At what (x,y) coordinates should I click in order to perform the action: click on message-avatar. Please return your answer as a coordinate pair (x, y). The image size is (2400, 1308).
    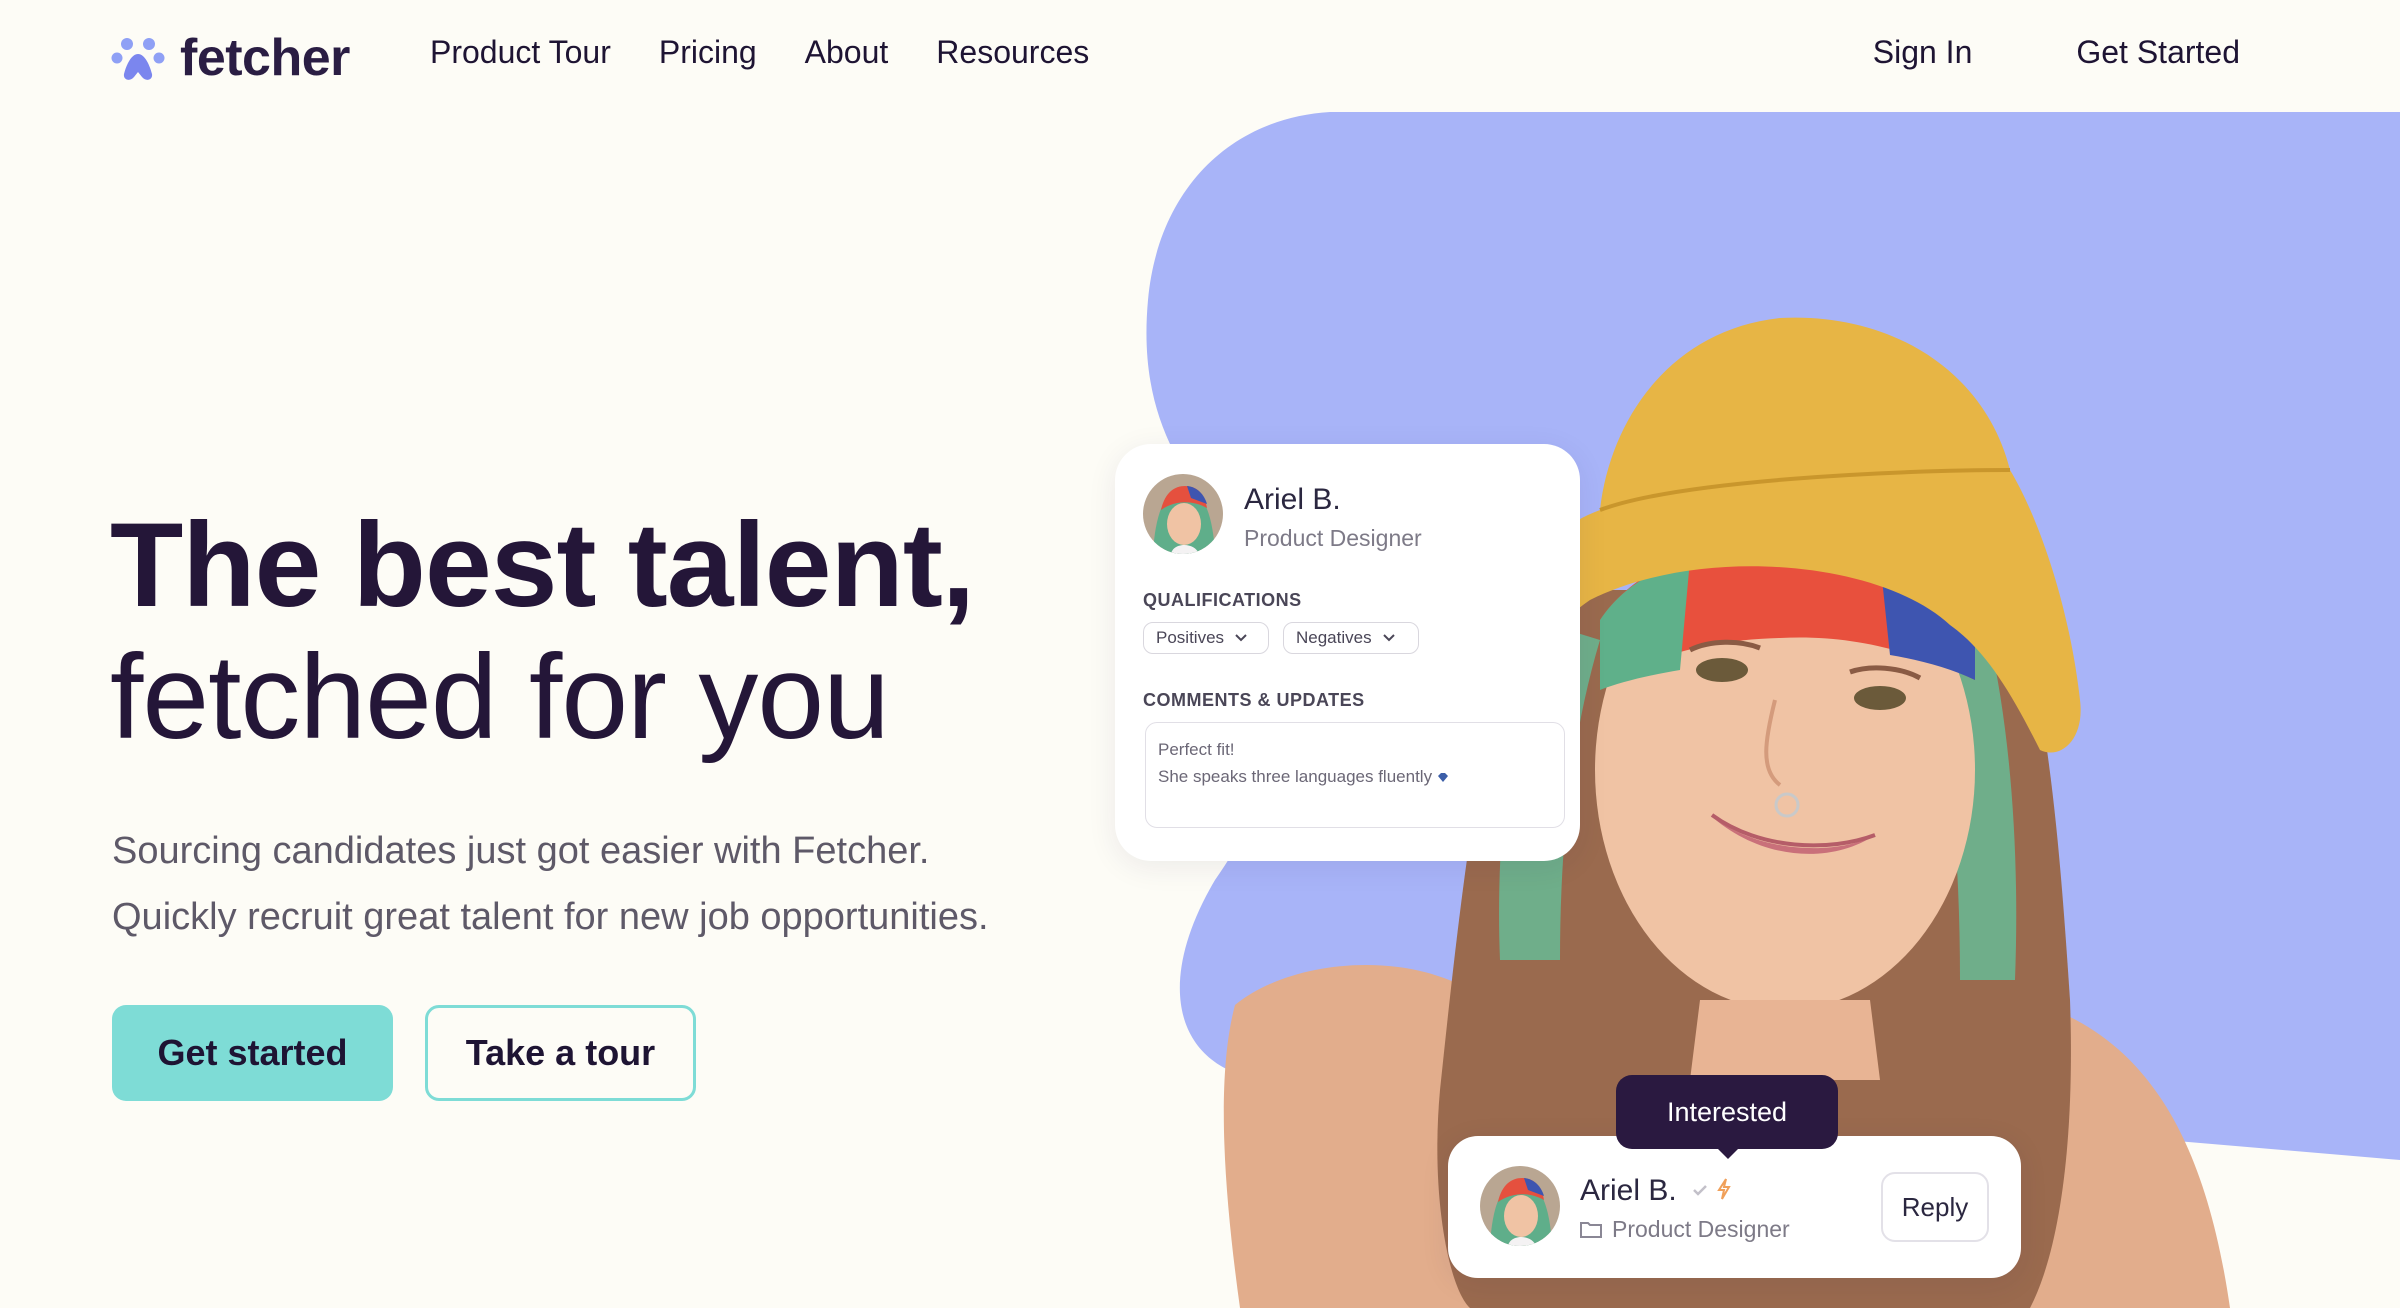
    Looking at the image, I should click on (1520, 1206).